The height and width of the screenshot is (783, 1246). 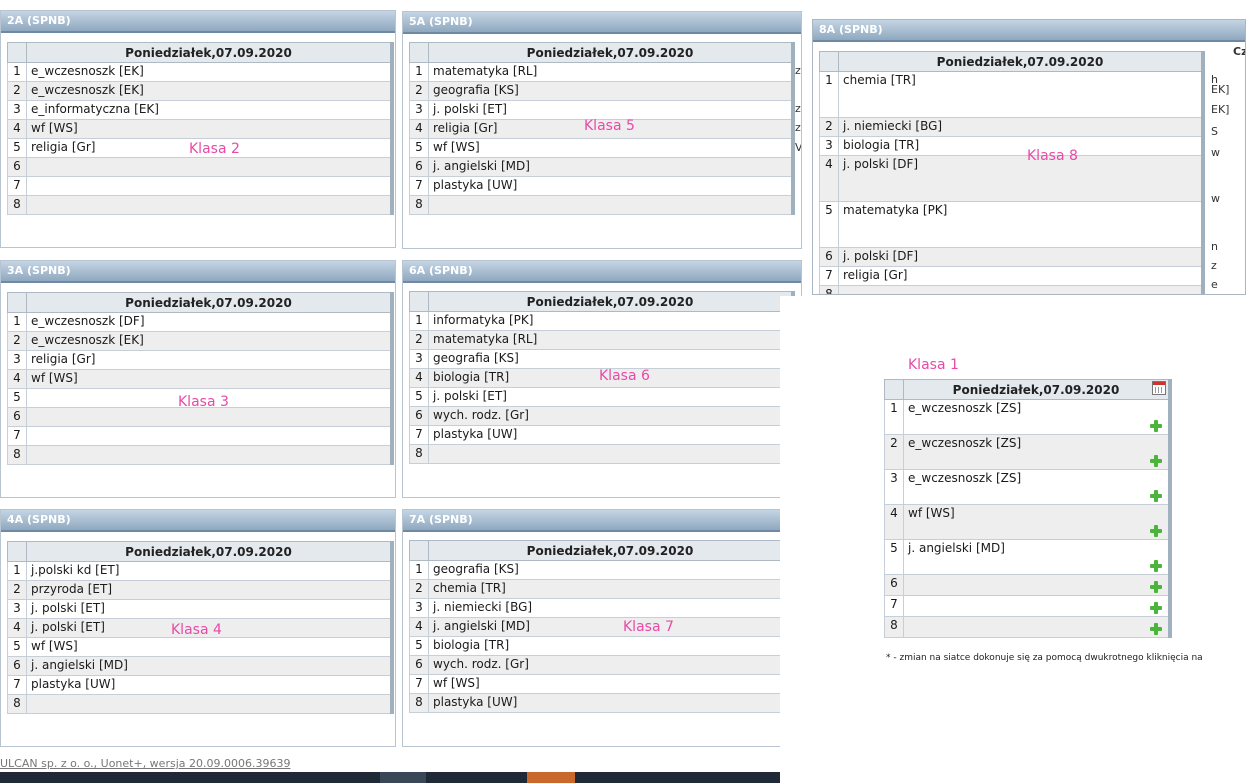 I want to click on table-row: 2 przyroda [ET], so click(x=200, y=590).